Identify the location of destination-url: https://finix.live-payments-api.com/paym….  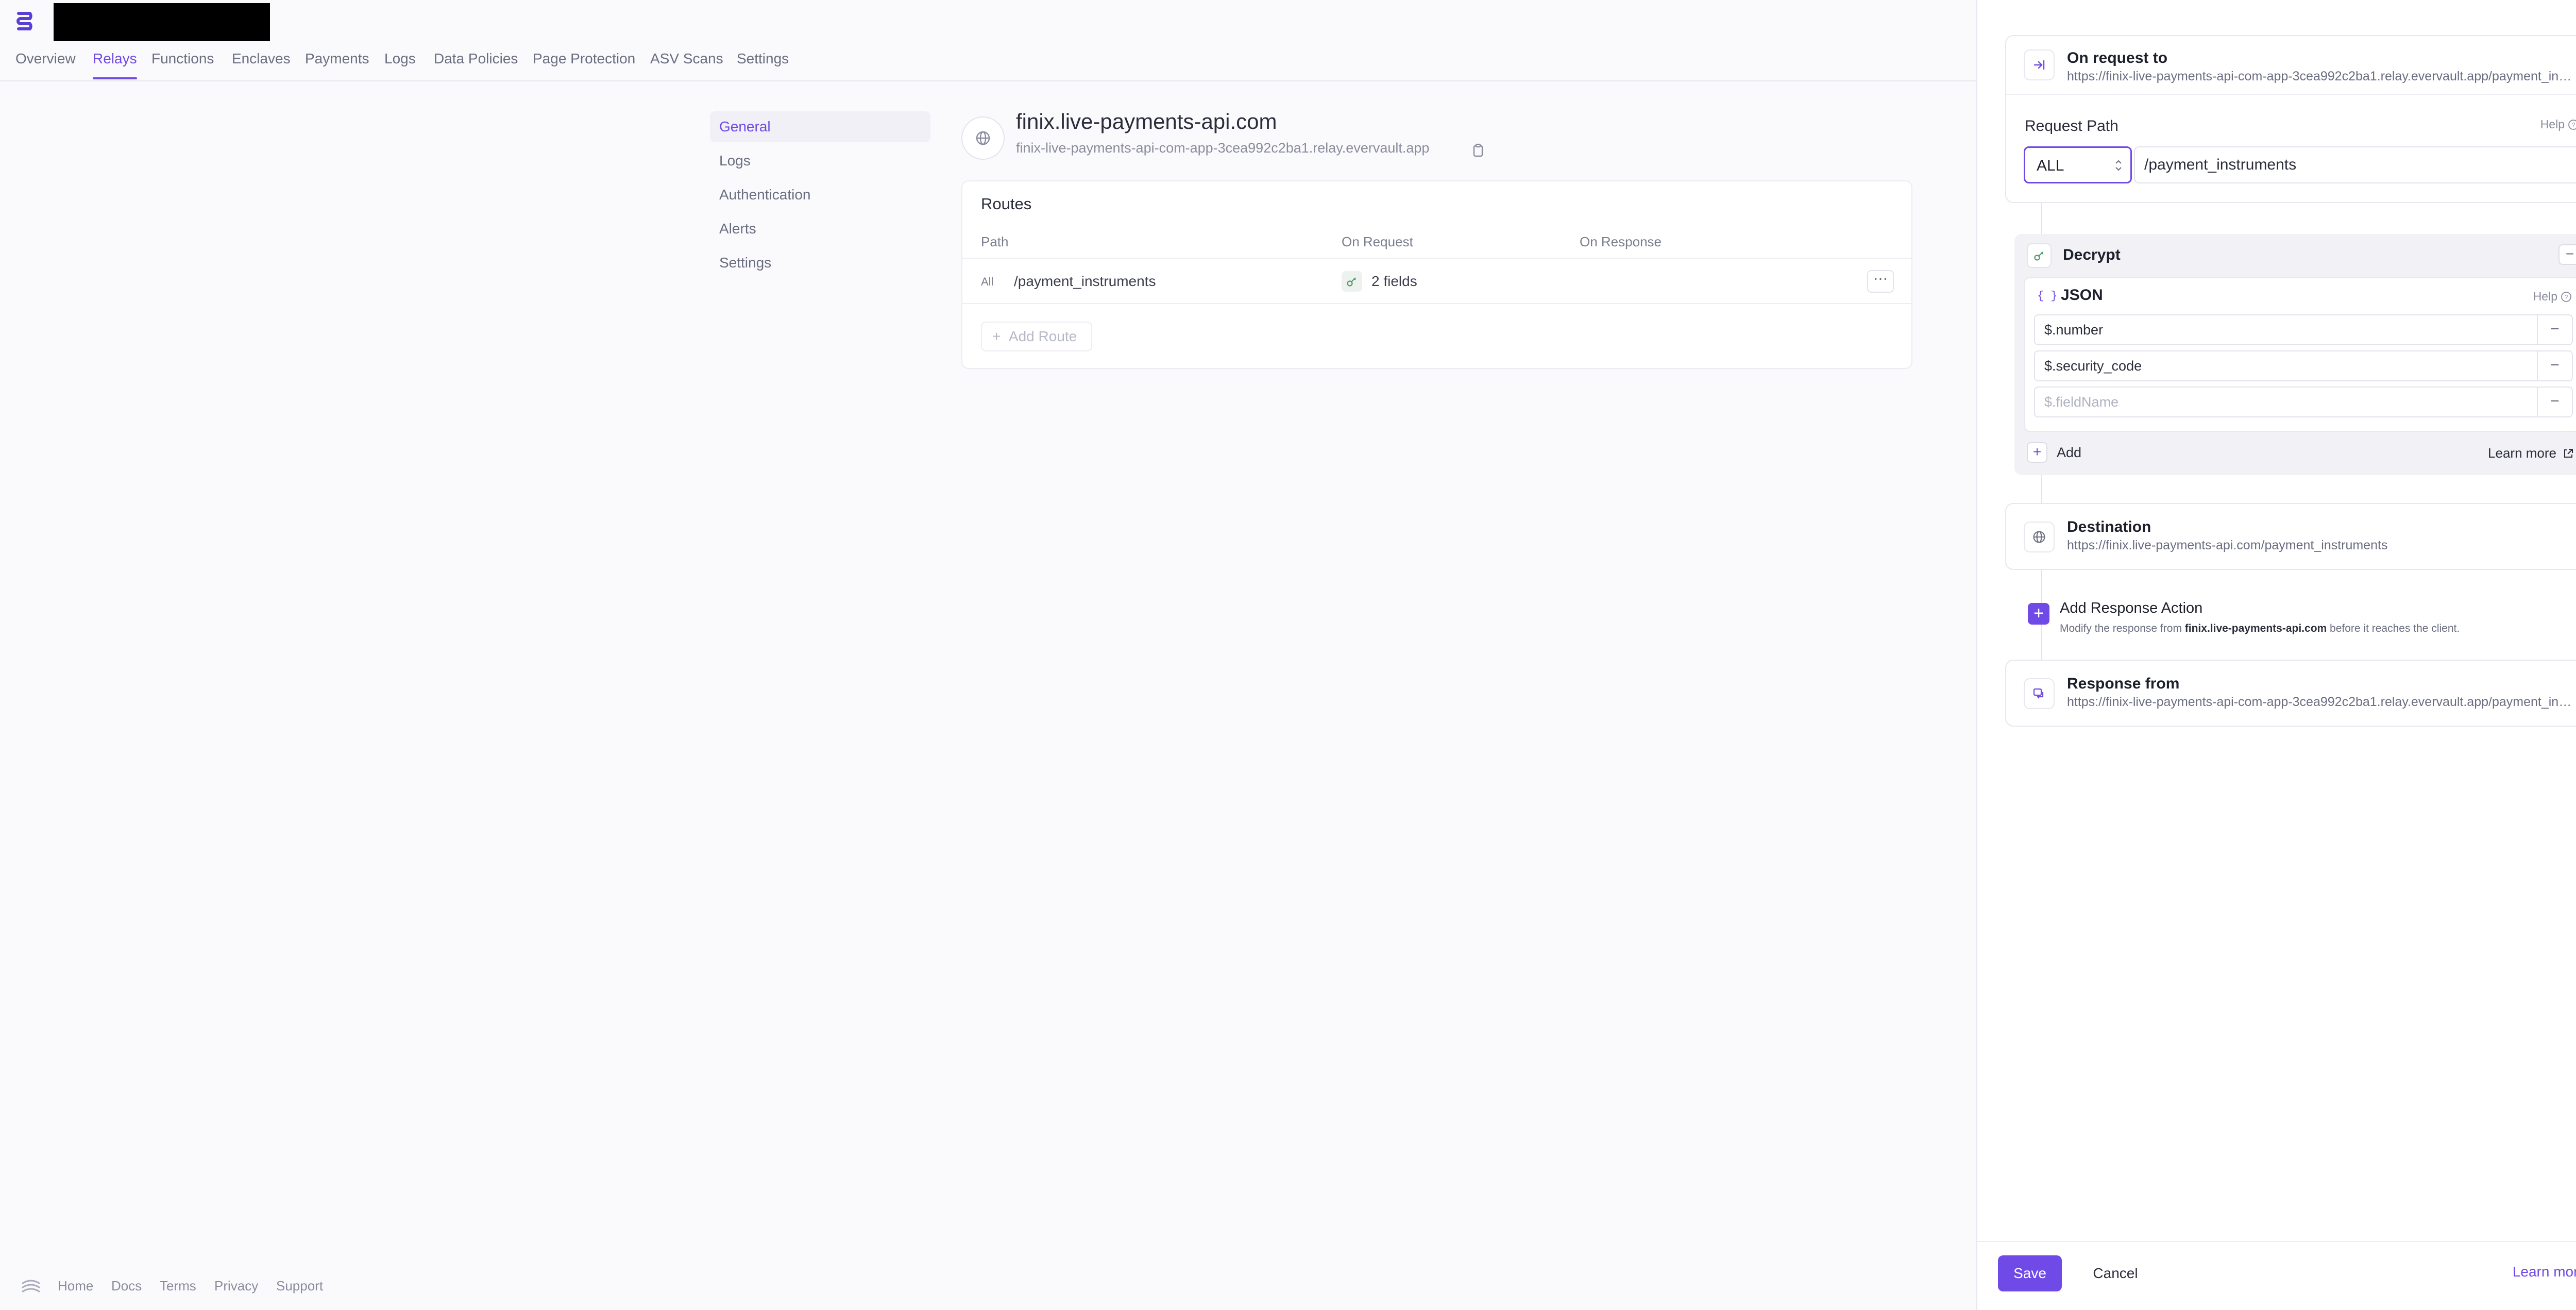
(2227, 545).